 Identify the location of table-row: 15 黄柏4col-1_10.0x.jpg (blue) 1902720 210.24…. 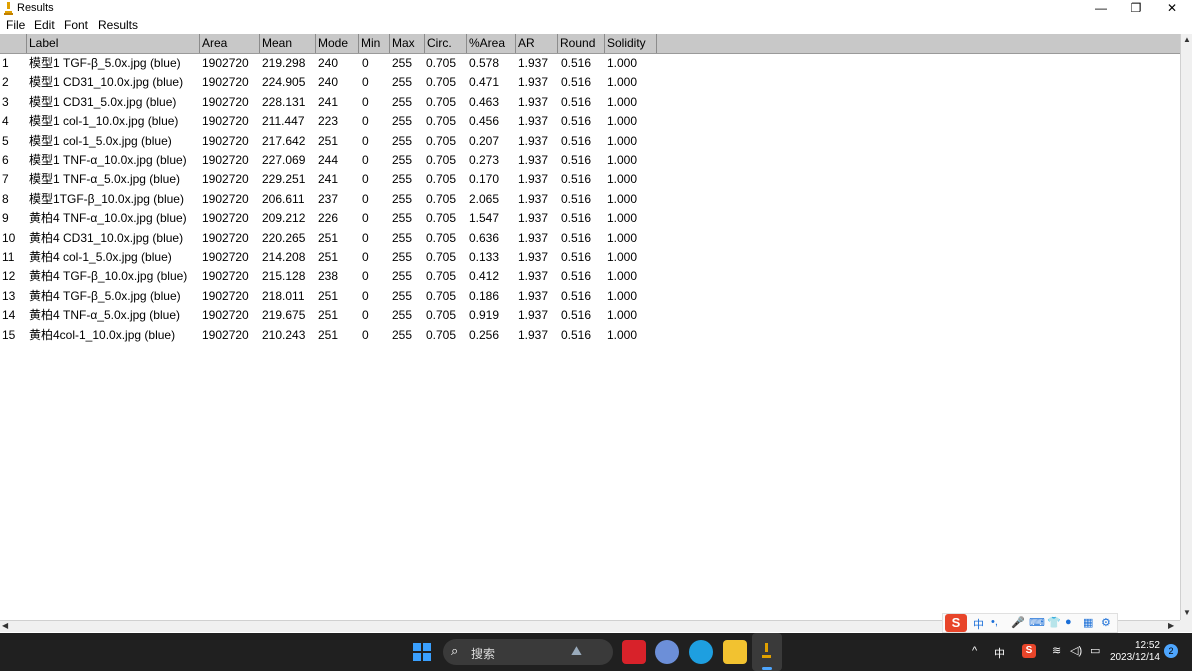
(590, 335).